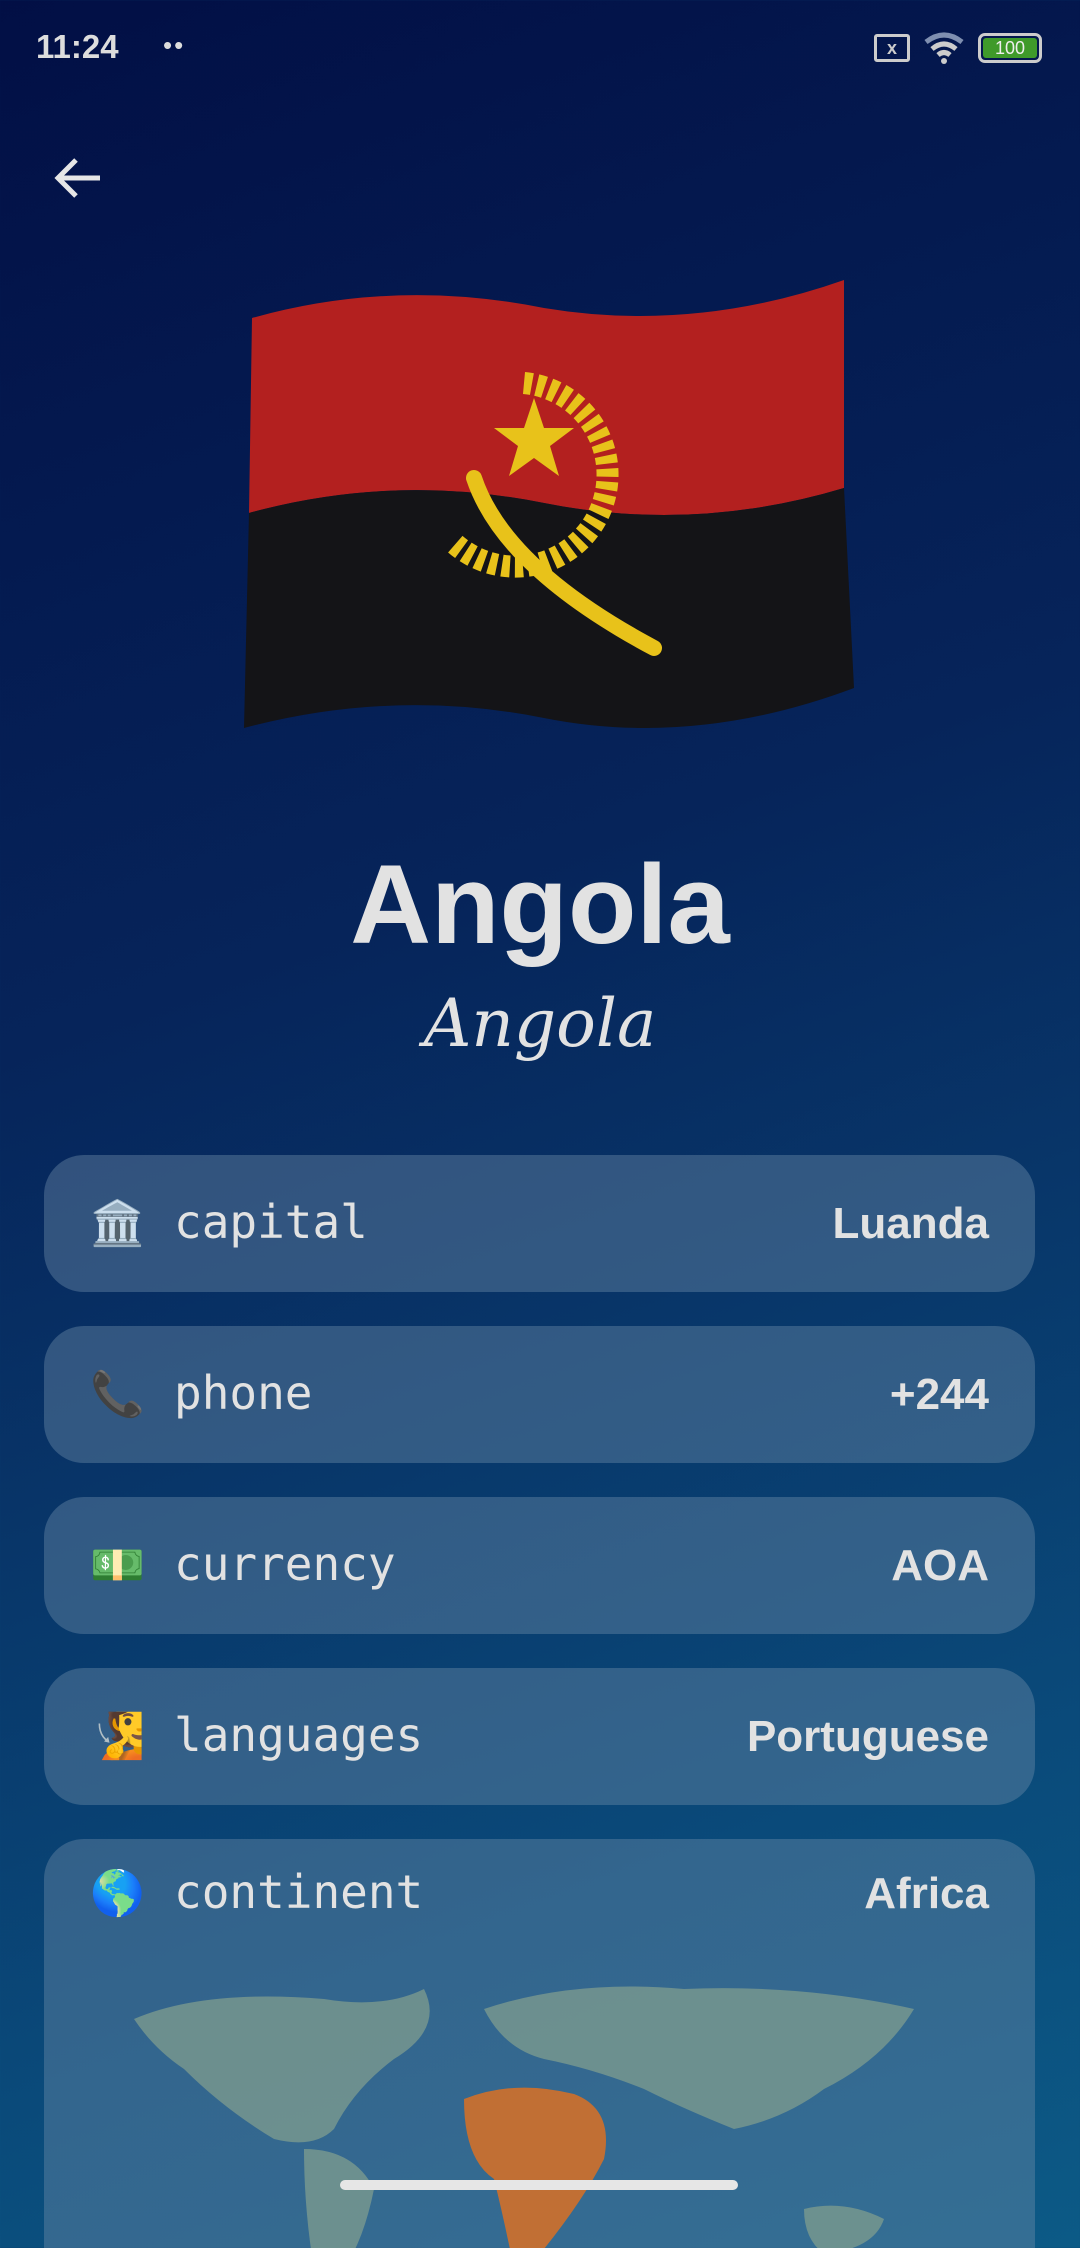 This screenshot has height=2248, width=1080. I want to click on detail-value: +244, so click(939, 1394).